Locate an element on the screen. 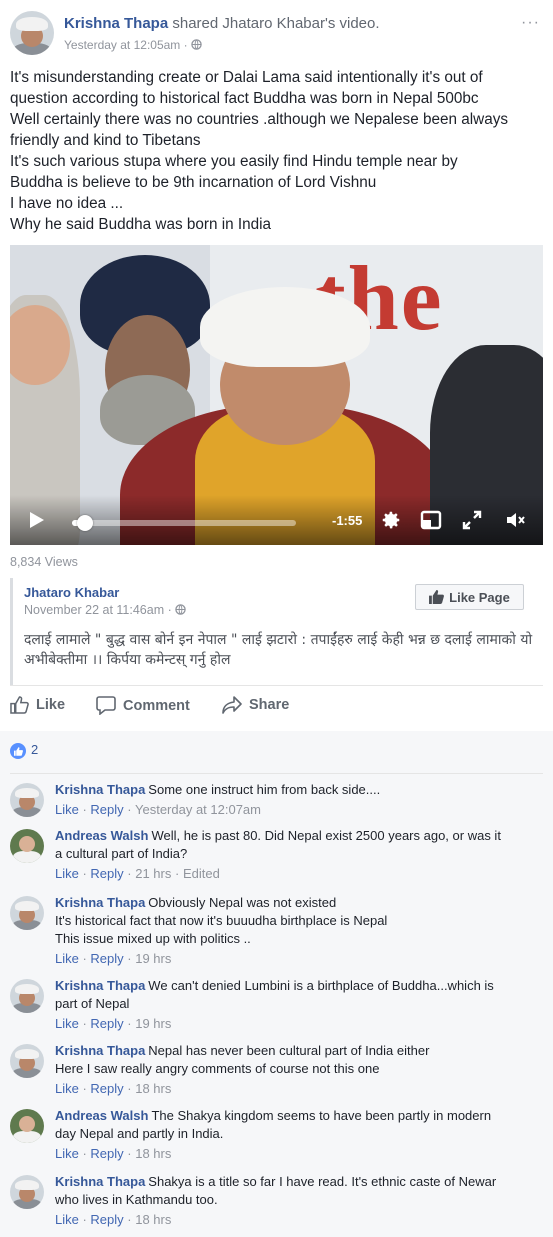 The width and height of the screenshot is (553, 1237). thumbs-up-outline-icon is located at coordinates (19, 705).